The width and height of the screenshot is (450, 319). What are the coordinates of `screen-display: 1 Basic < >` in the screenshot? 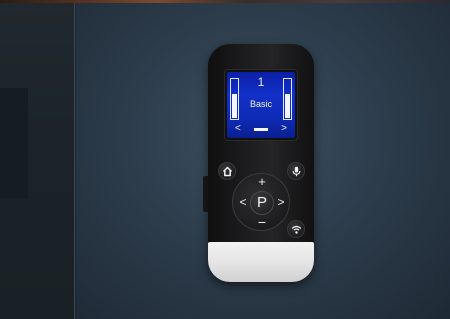 It's located at (261, 105).